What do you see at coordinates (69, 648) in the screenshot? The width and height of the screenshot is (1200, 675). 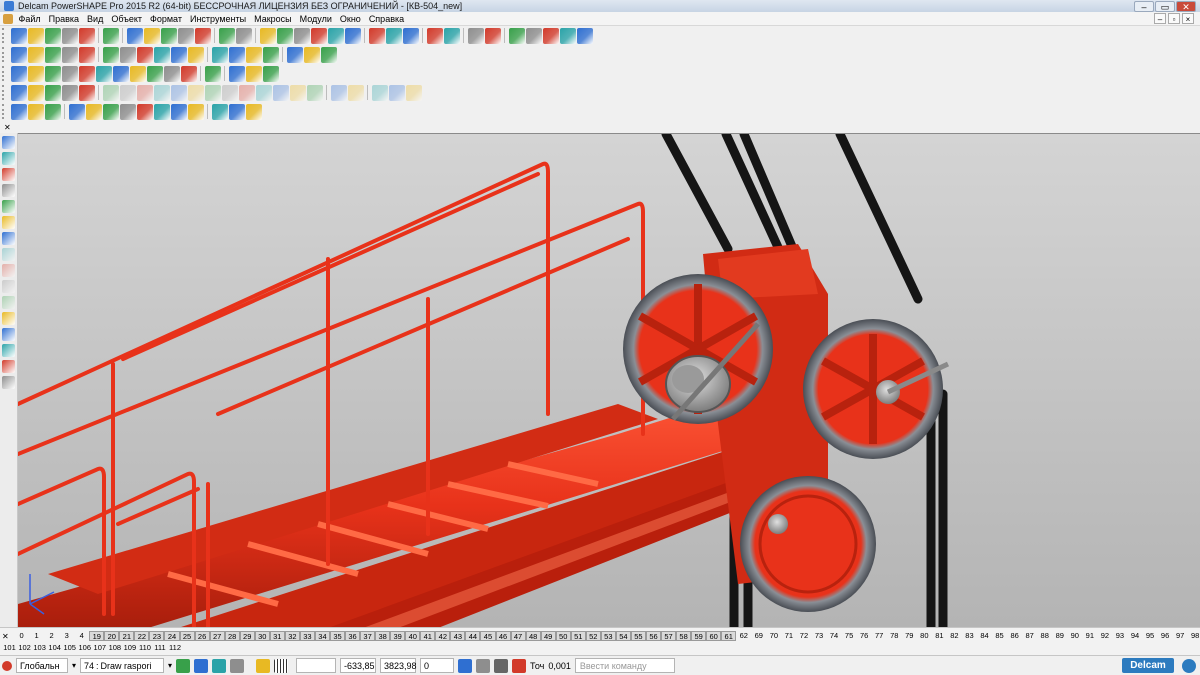 I see `level-button: 105` at bounding box center [69, 648].